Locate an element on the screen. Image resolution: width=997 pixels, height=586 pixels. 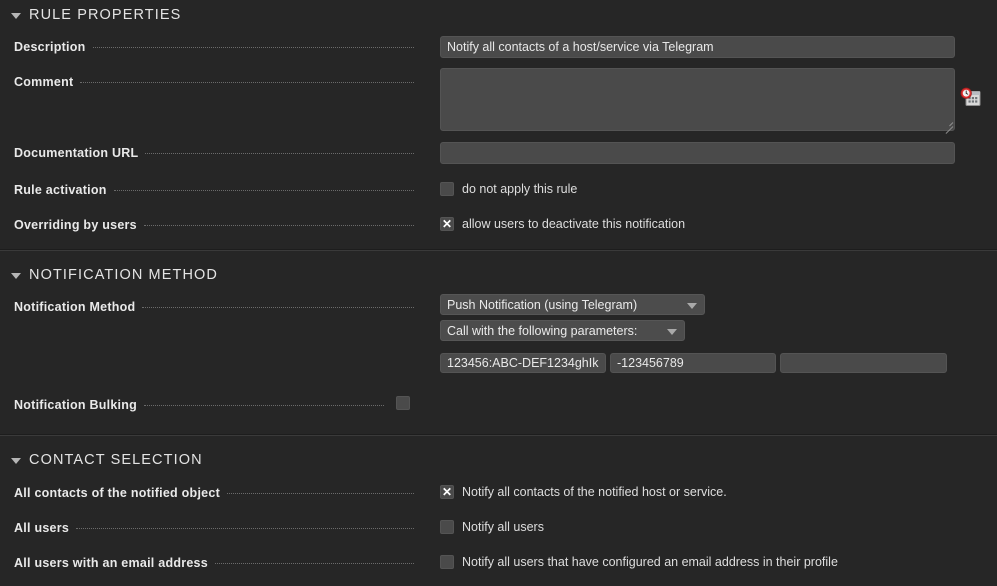
notification-parameters-select: Call with the following parameters: is located at coordinates (562, 330).